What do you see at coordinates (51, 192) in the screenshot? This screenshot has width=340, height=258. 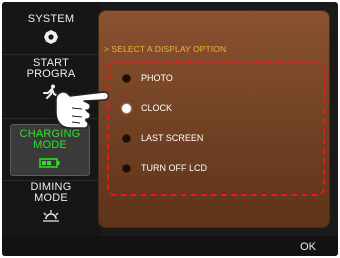 I see `sidebar-item-label: DIMING MODE` at bounding box center [51, 192].